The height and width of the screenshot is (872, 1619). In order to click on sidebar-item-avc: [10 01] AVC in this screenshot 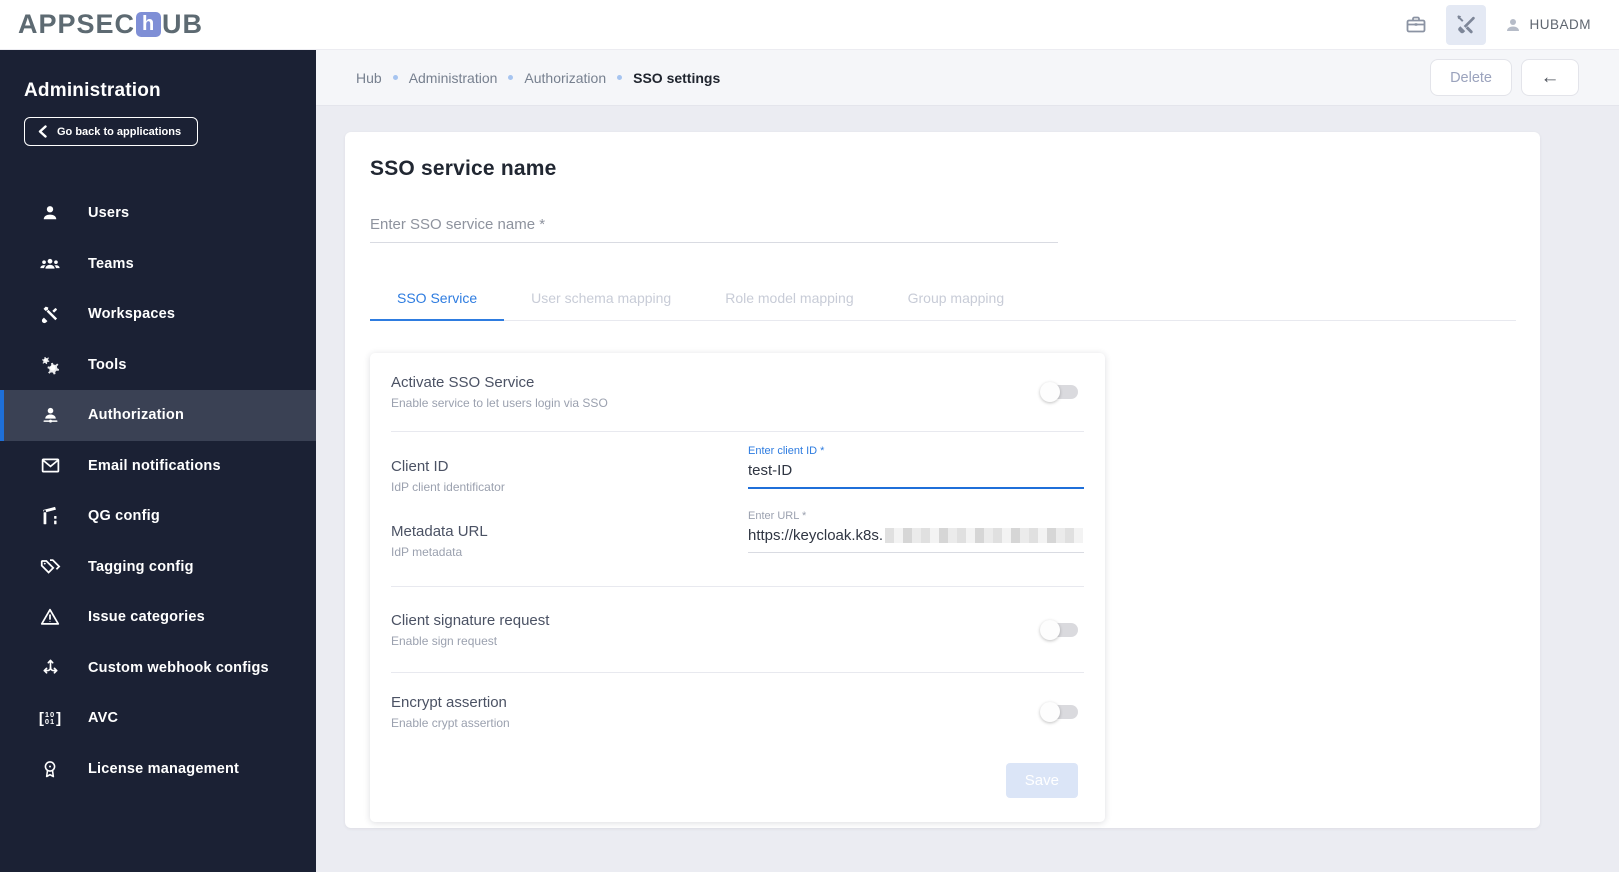, I will do `click(158, 718)`.